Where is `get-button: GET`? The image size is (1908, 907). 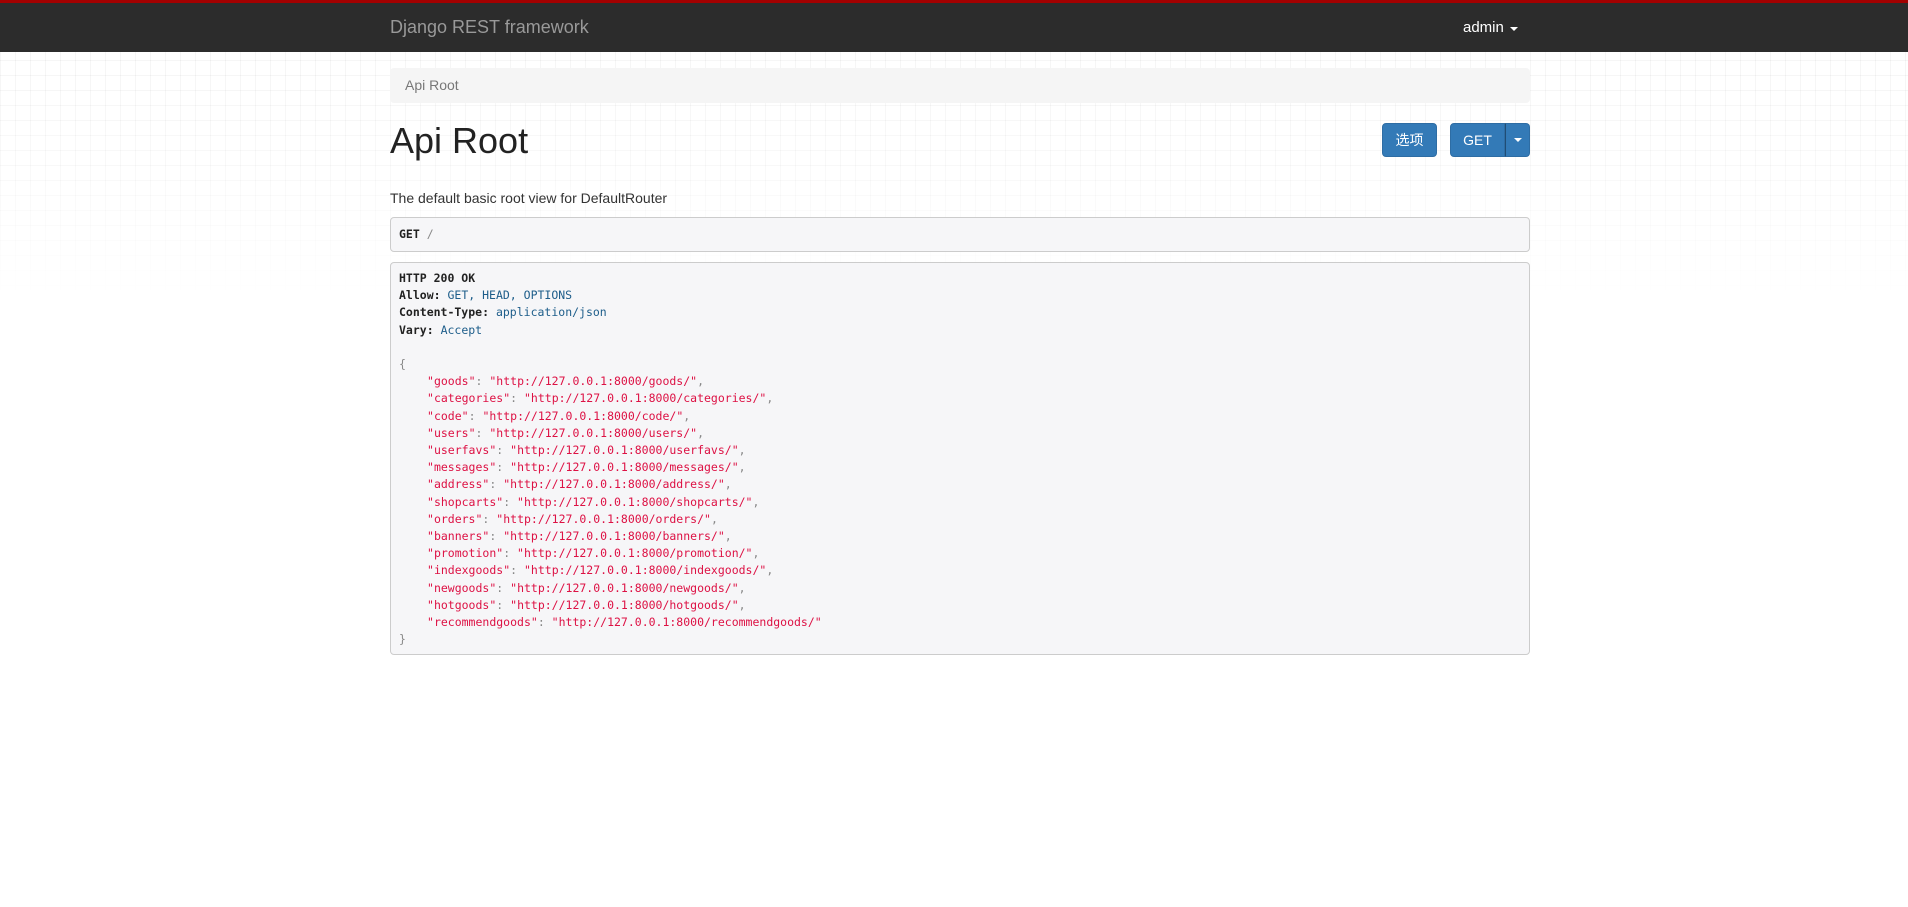 get-button: GET is located at coordinates (1477, 140).